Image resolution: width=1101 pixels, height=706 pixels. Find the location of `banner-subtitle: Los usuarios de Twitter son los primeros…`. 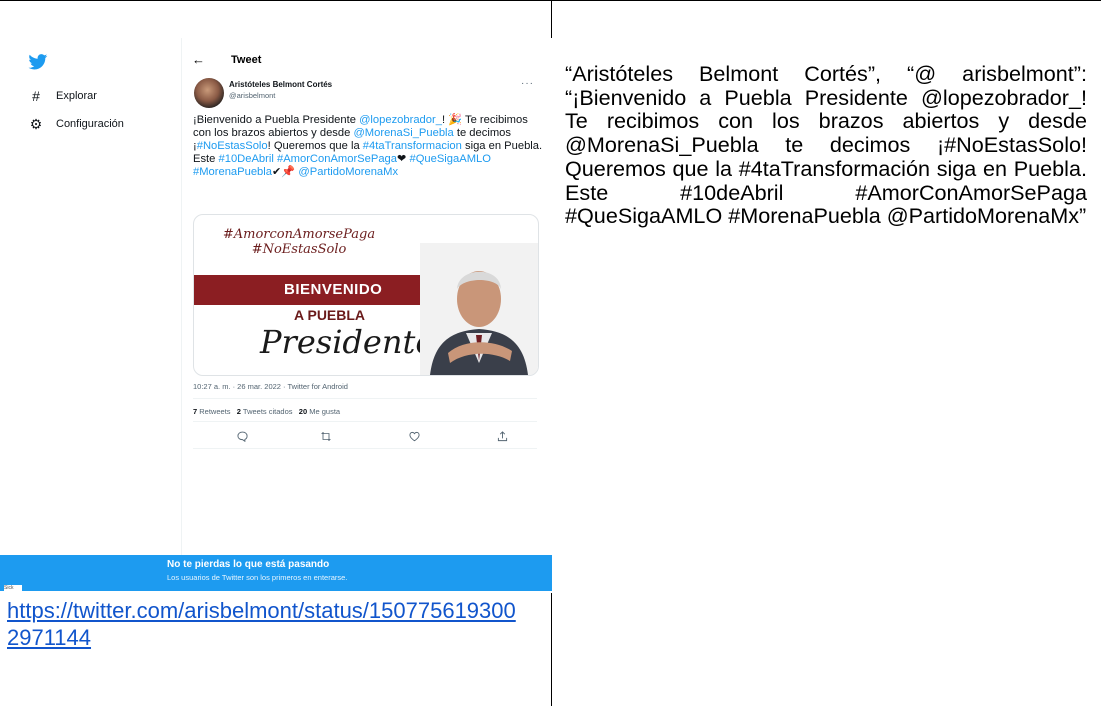

banner-subtitle: Los usuarios de Twitter son los primeros… is located at coordinates (257, 577).